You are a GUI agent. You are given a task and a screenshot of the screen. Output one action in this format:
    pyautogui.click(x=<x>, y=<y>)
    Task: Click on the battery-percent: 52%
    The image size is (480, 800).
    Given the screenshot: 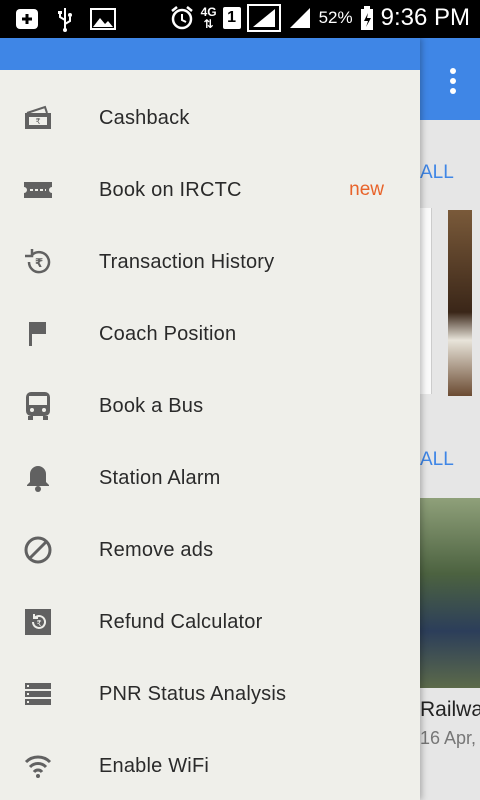 What is the action you would take?
    pyautogui.click(x=335, y=17)
    